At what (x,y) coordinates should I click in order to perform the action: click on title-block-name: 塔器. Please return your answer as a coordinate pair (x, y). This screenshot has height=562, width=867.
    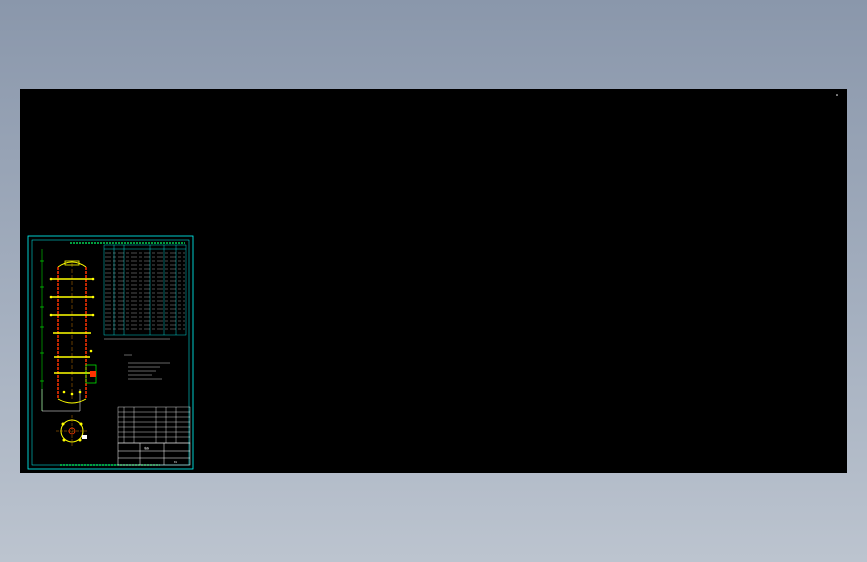
    Looking at the image, I should click on (146, 448).